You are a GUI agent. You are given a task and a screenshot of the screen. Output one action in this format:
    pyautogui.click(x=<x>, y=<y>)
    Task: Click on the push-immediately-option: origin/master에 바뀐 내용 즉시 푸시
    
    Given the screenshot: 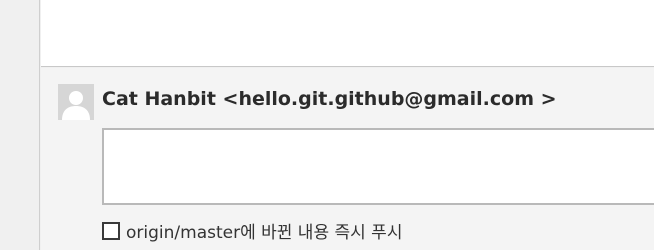 What is the action you would take?
    pyautogui.click(x=252, y=230)
    